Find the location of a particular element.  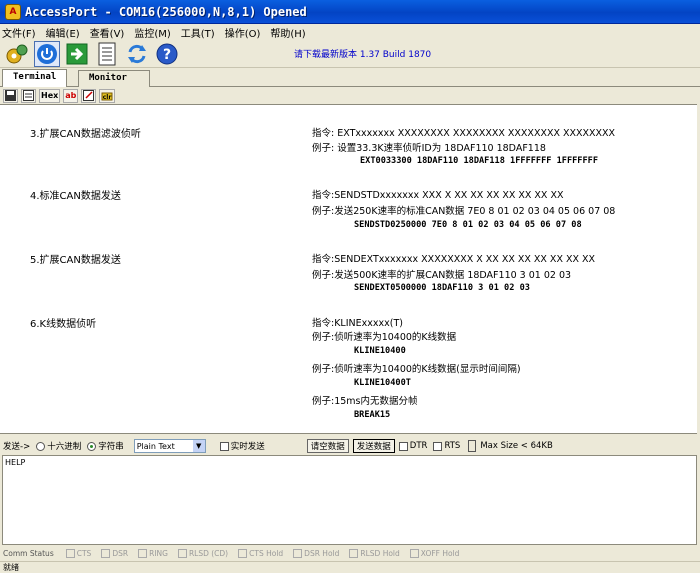

svg-text: clr is located at coordinates (107, 97).